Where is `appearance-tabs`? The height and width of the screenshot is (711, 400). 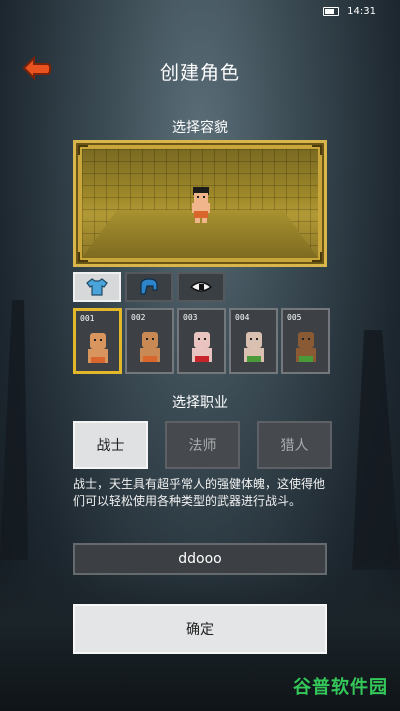 appearance-tabs is located at coordinates (149, 287).